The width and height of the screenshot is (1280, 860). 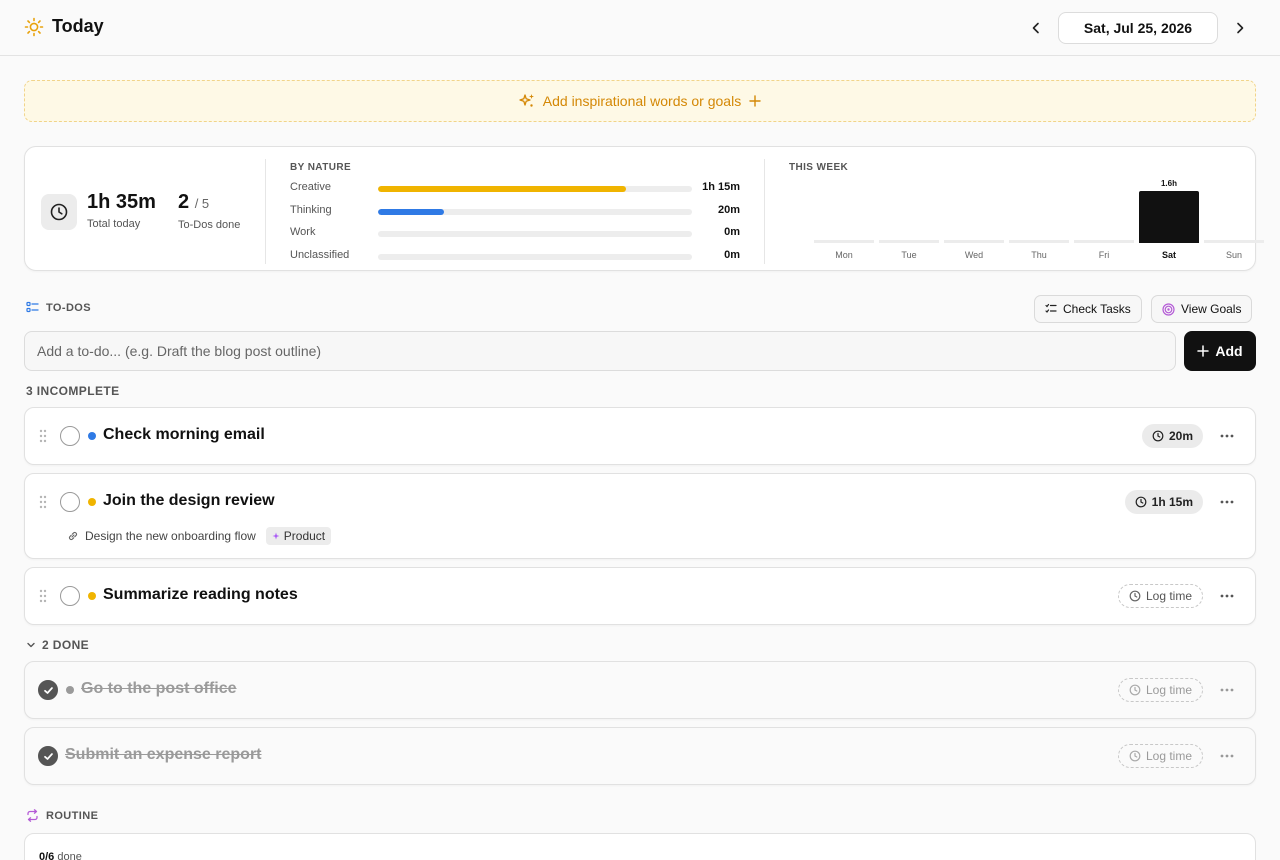 What do you see at coordinates (189, 501) in the screenshot?
I see `todo-title: Join the design review` at bounding box center [189, 501].